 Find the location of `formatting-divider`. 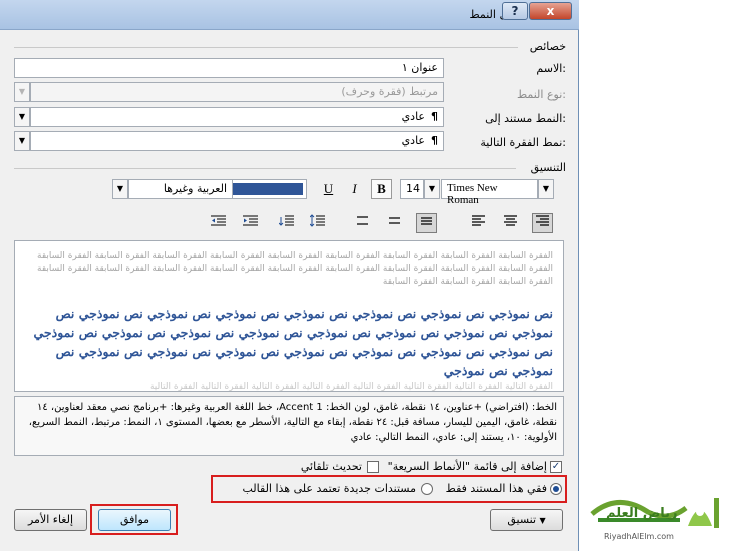

formatting-divider is located at coordinates (265, 168).